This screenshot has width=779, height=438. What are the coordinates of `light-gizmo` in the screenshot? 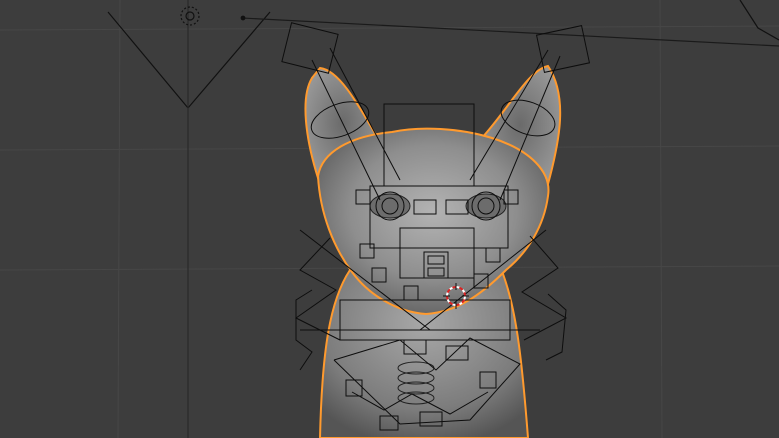 It's located at (759, 20).